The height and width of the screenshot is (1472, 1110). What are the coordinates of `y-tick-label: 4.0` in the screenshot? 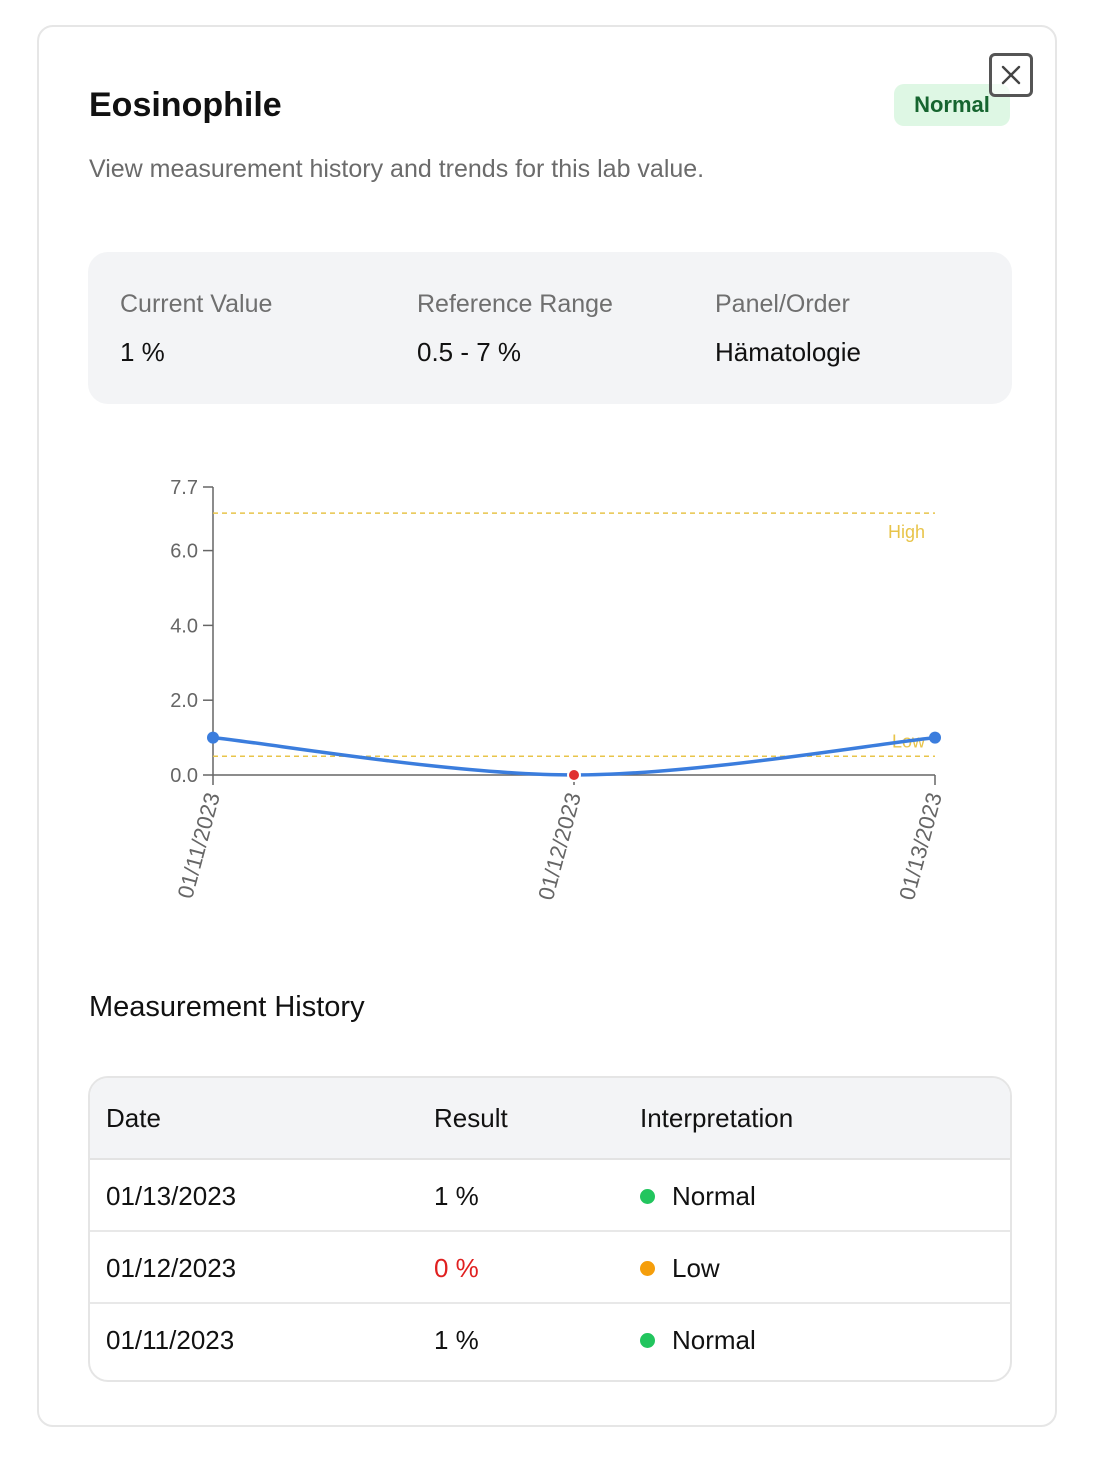 It's located at (184, 626).